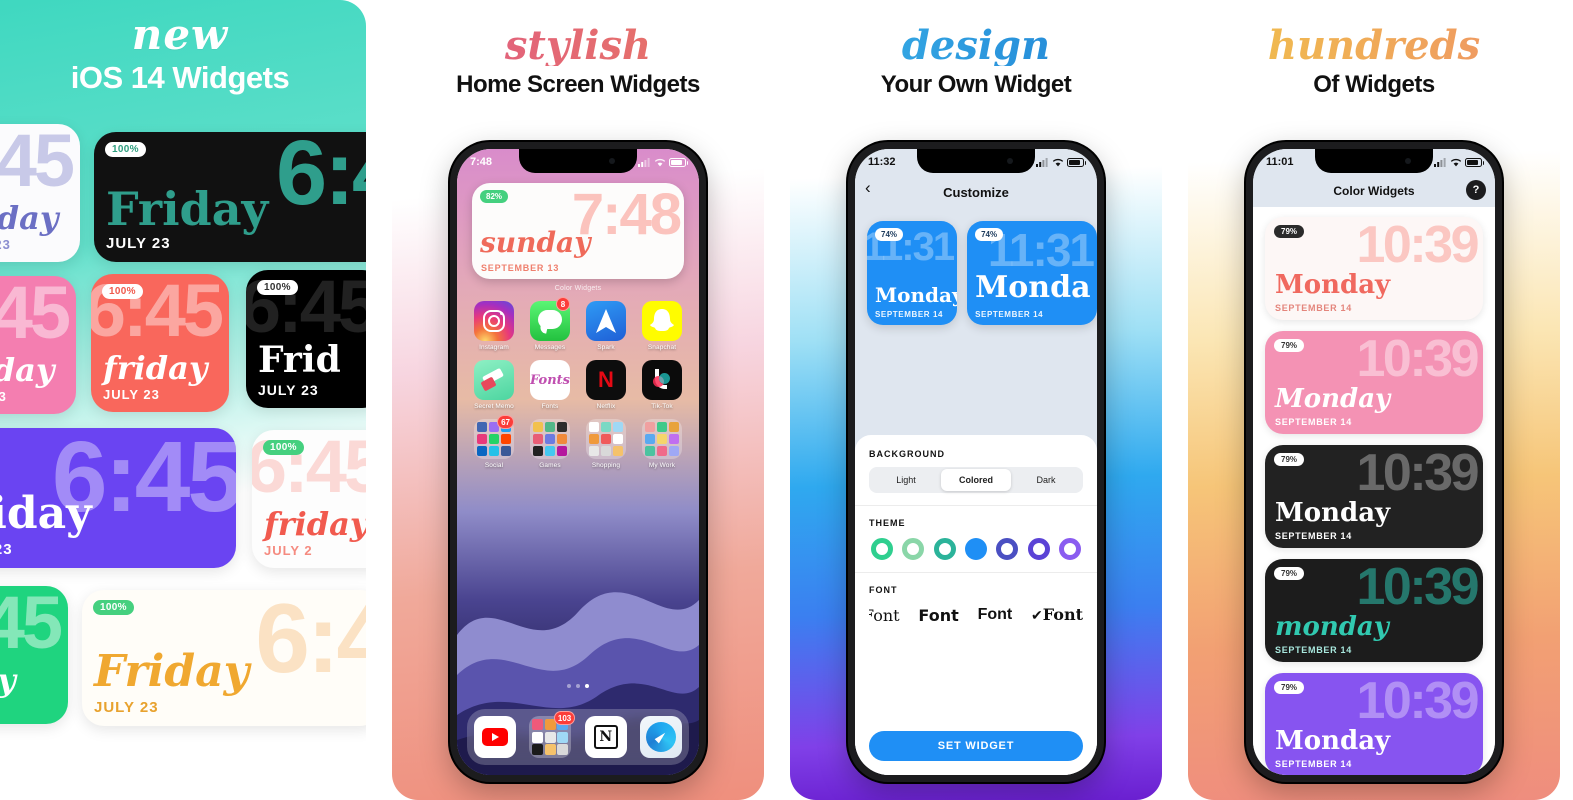 This screenshot has width=1573, height=800. I want to click on folder-social: 67 Social, so click(494, 442).